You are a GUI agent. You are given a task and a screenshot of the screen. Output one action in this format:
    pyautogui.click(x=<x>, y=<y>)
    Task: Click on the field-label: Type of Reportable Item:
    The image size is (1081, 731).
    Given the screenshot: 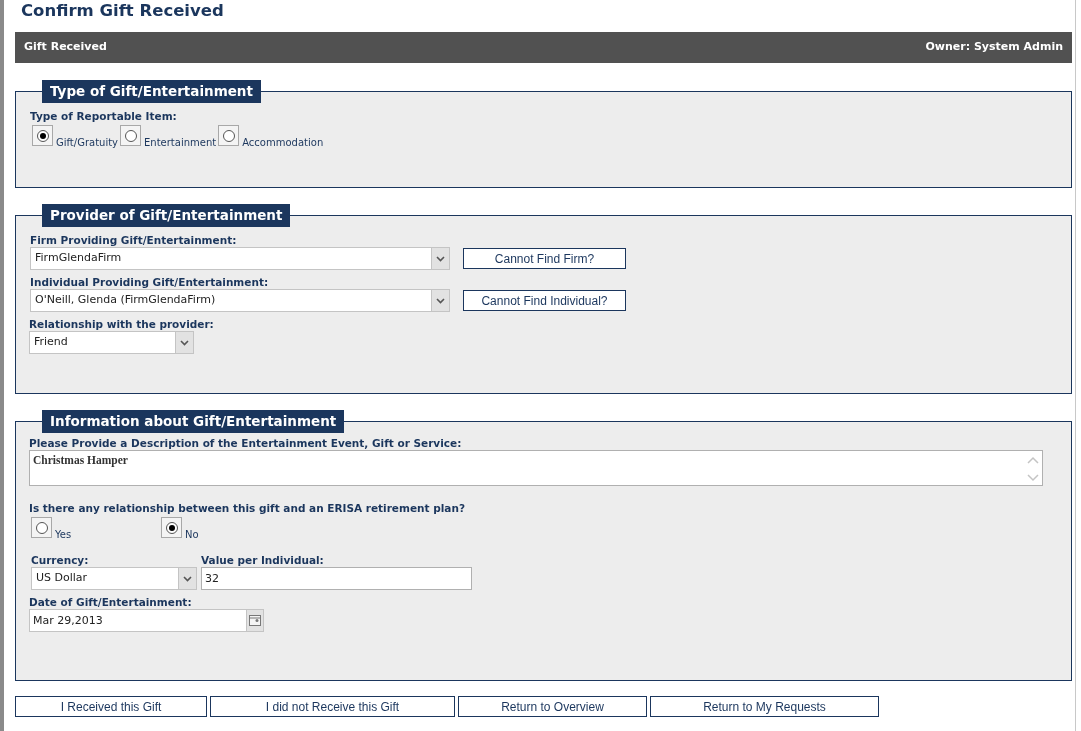 What is the action you would take?
    pyautogui.click(x=104, y=116)
    